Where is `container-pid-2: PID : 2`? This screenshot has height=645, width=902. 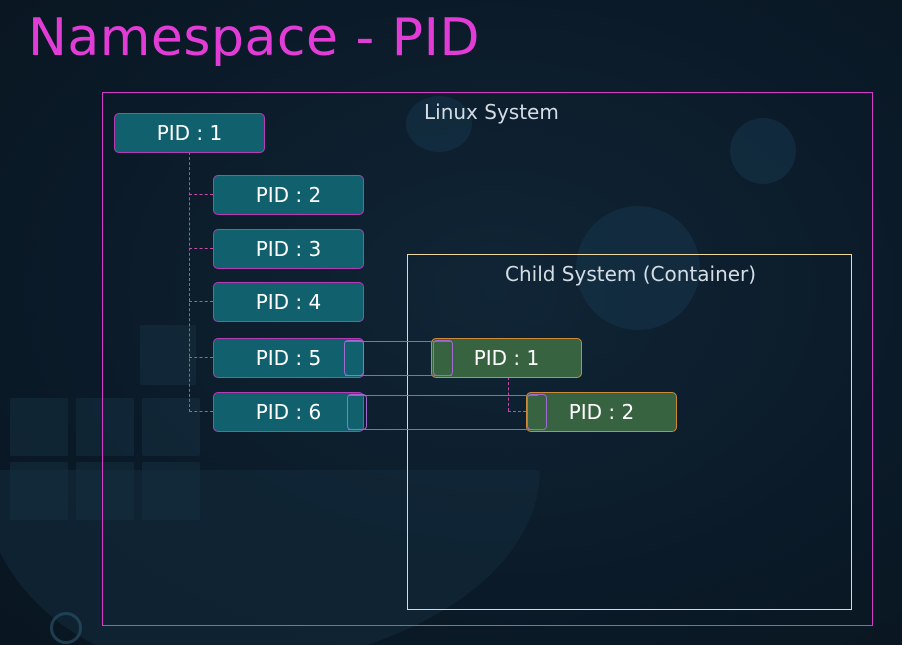 container-pid-2: PID : 2 is located at coordinates (601, 412).